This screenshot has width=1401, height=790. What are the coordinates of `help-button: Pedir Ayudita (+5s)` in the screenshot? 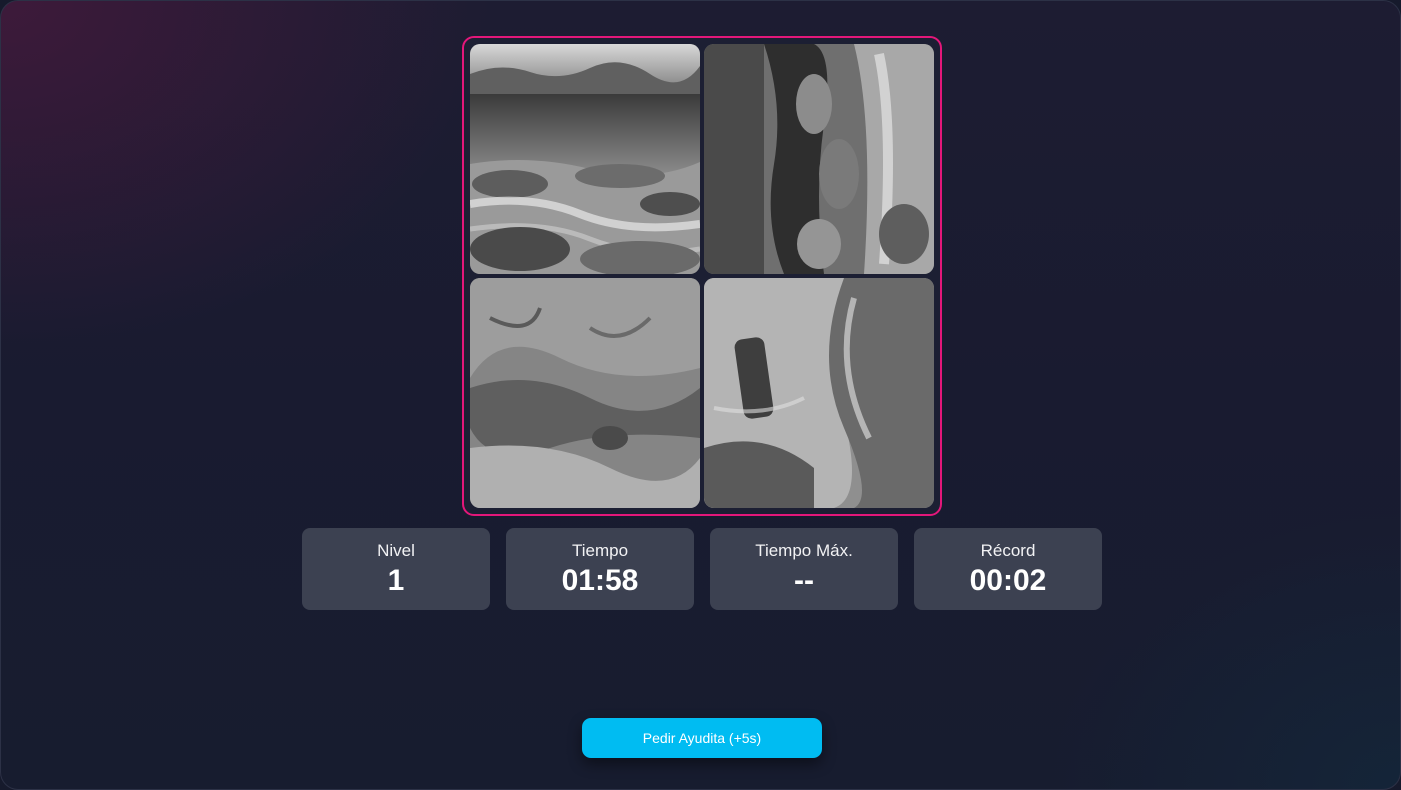 It's located at (702, 738).